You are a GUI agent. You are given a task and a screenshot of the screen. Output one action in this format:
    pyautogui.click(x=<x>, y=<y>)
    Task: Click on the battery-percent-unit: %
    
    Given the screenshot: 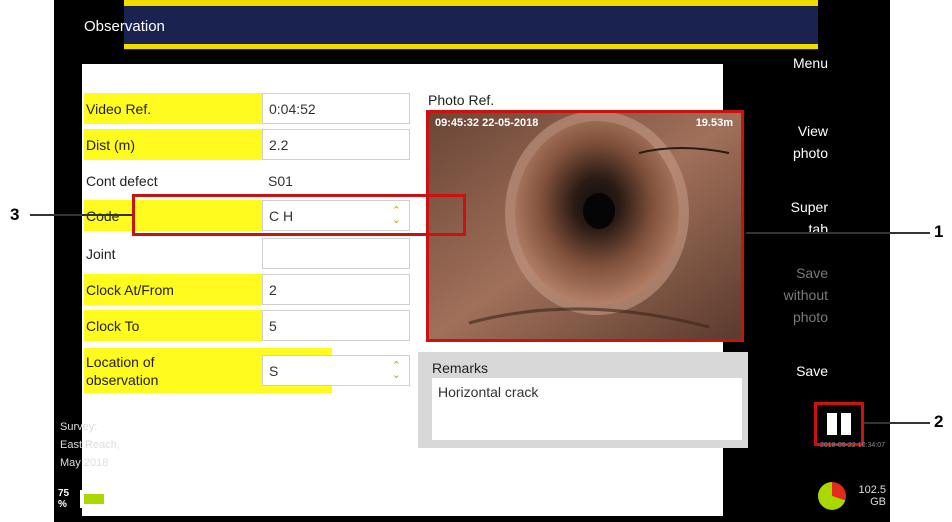 What is the action you would take?
    pyautogui.click(x=62, y=504)
    